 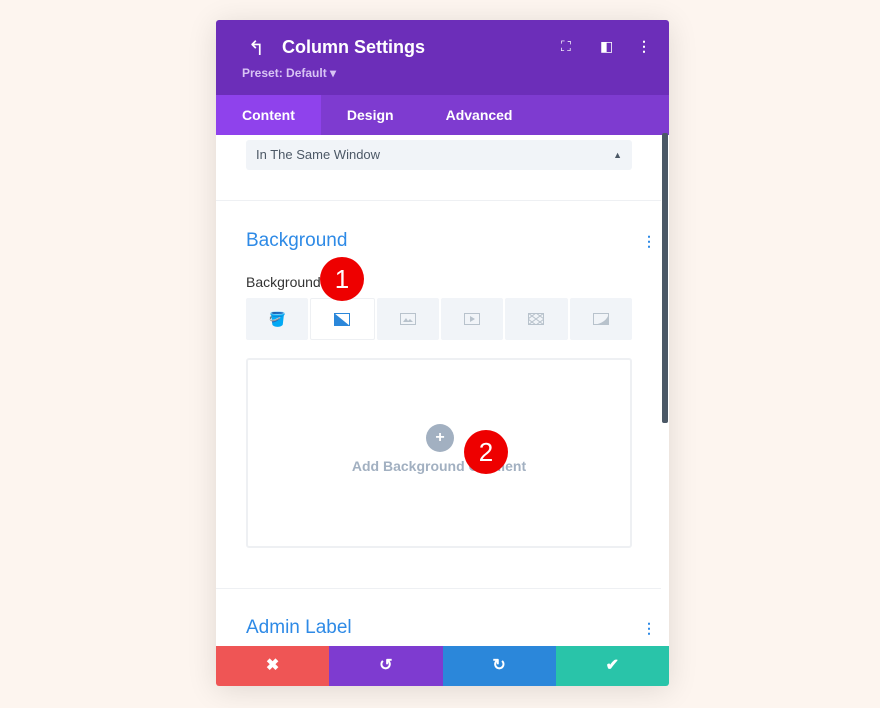 I want to click on gradient-dropzone: + Add Background Gradient, so click(x=439, y=453).